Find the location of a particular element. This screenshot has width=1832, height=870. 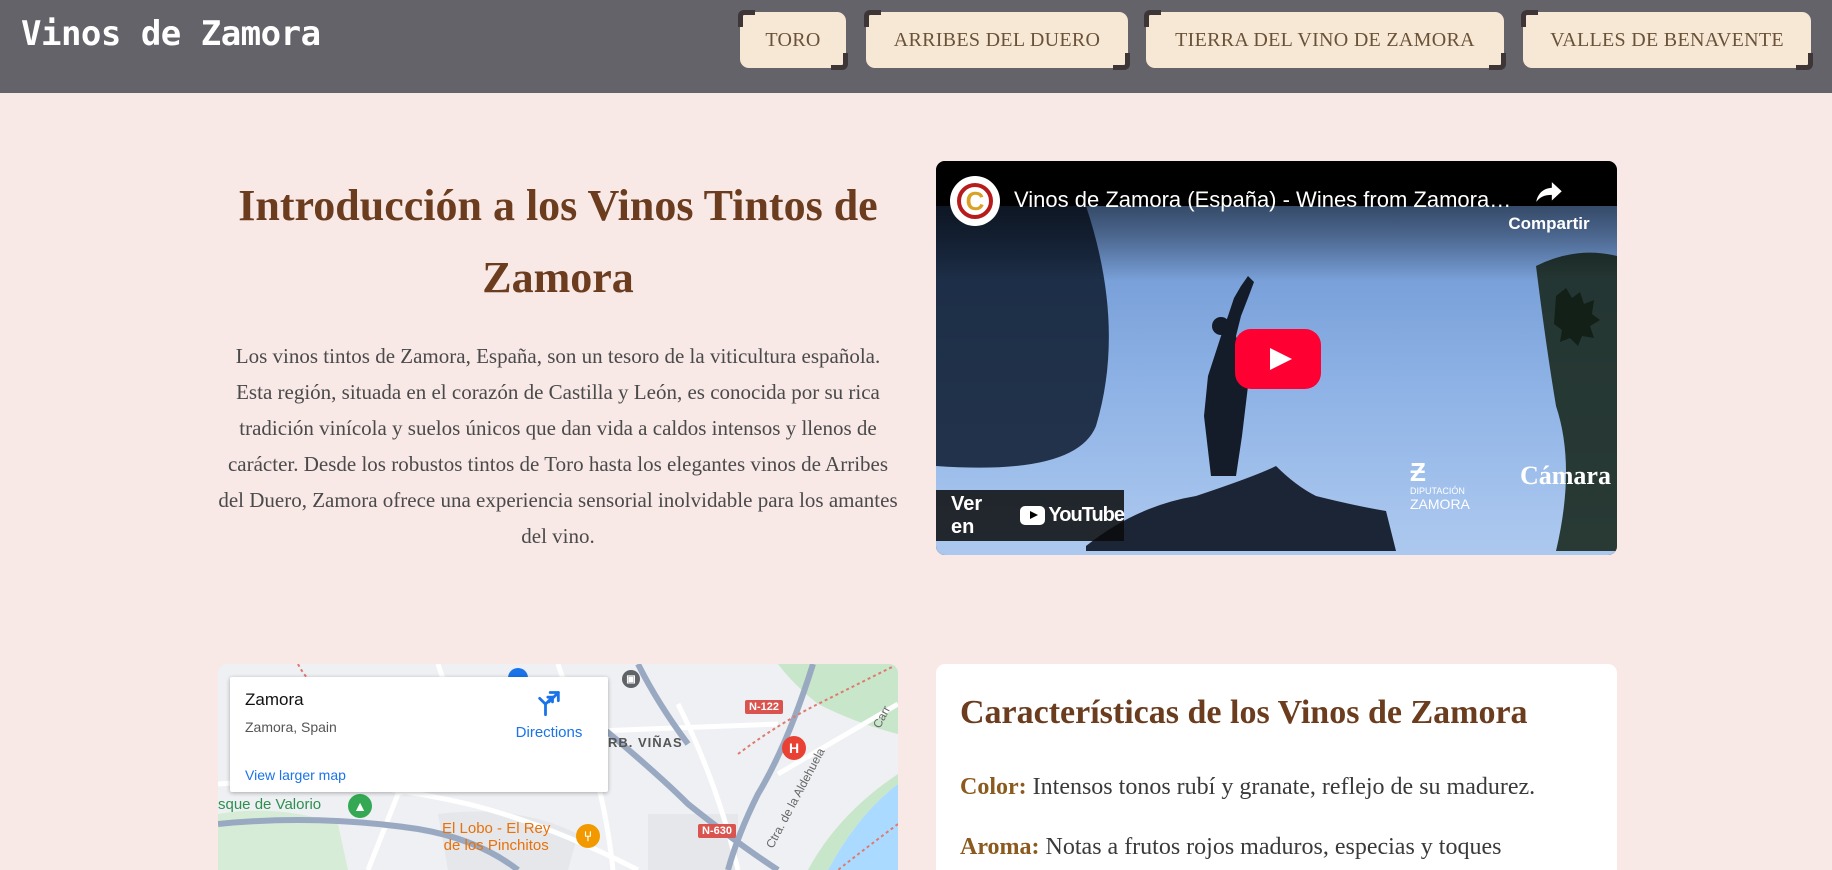

feature-aroma-key: Aroma: is located at coordinates (1000, 847).